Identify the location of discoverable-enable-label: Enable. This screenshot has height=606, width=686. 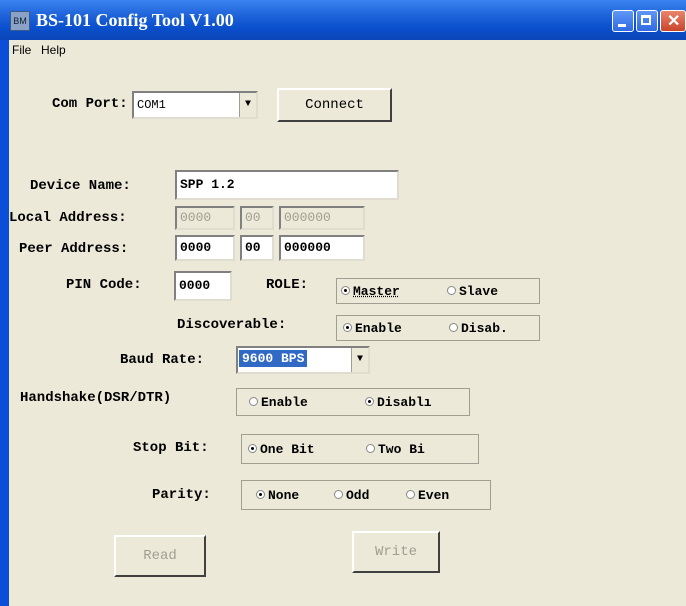
(378, 328).